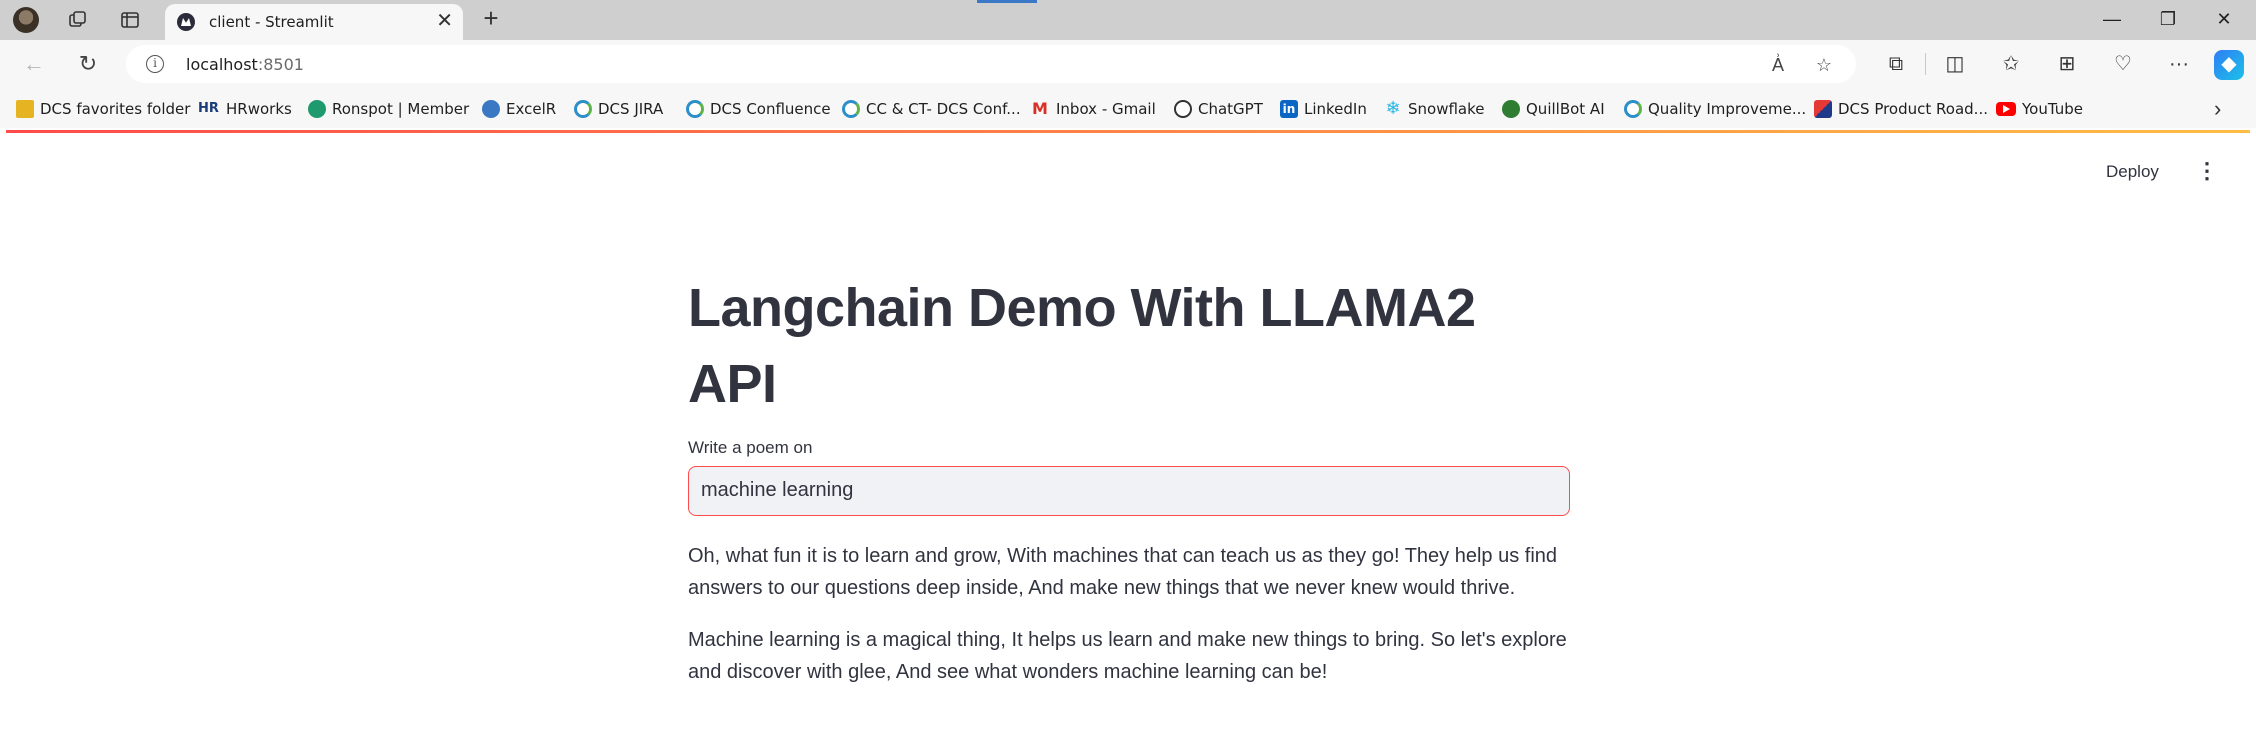 The image size is (2256, 756). Describe the element at coordinates (1778, 65) in the screenshot. I see `read-aloud-icon: A͗` at that location.